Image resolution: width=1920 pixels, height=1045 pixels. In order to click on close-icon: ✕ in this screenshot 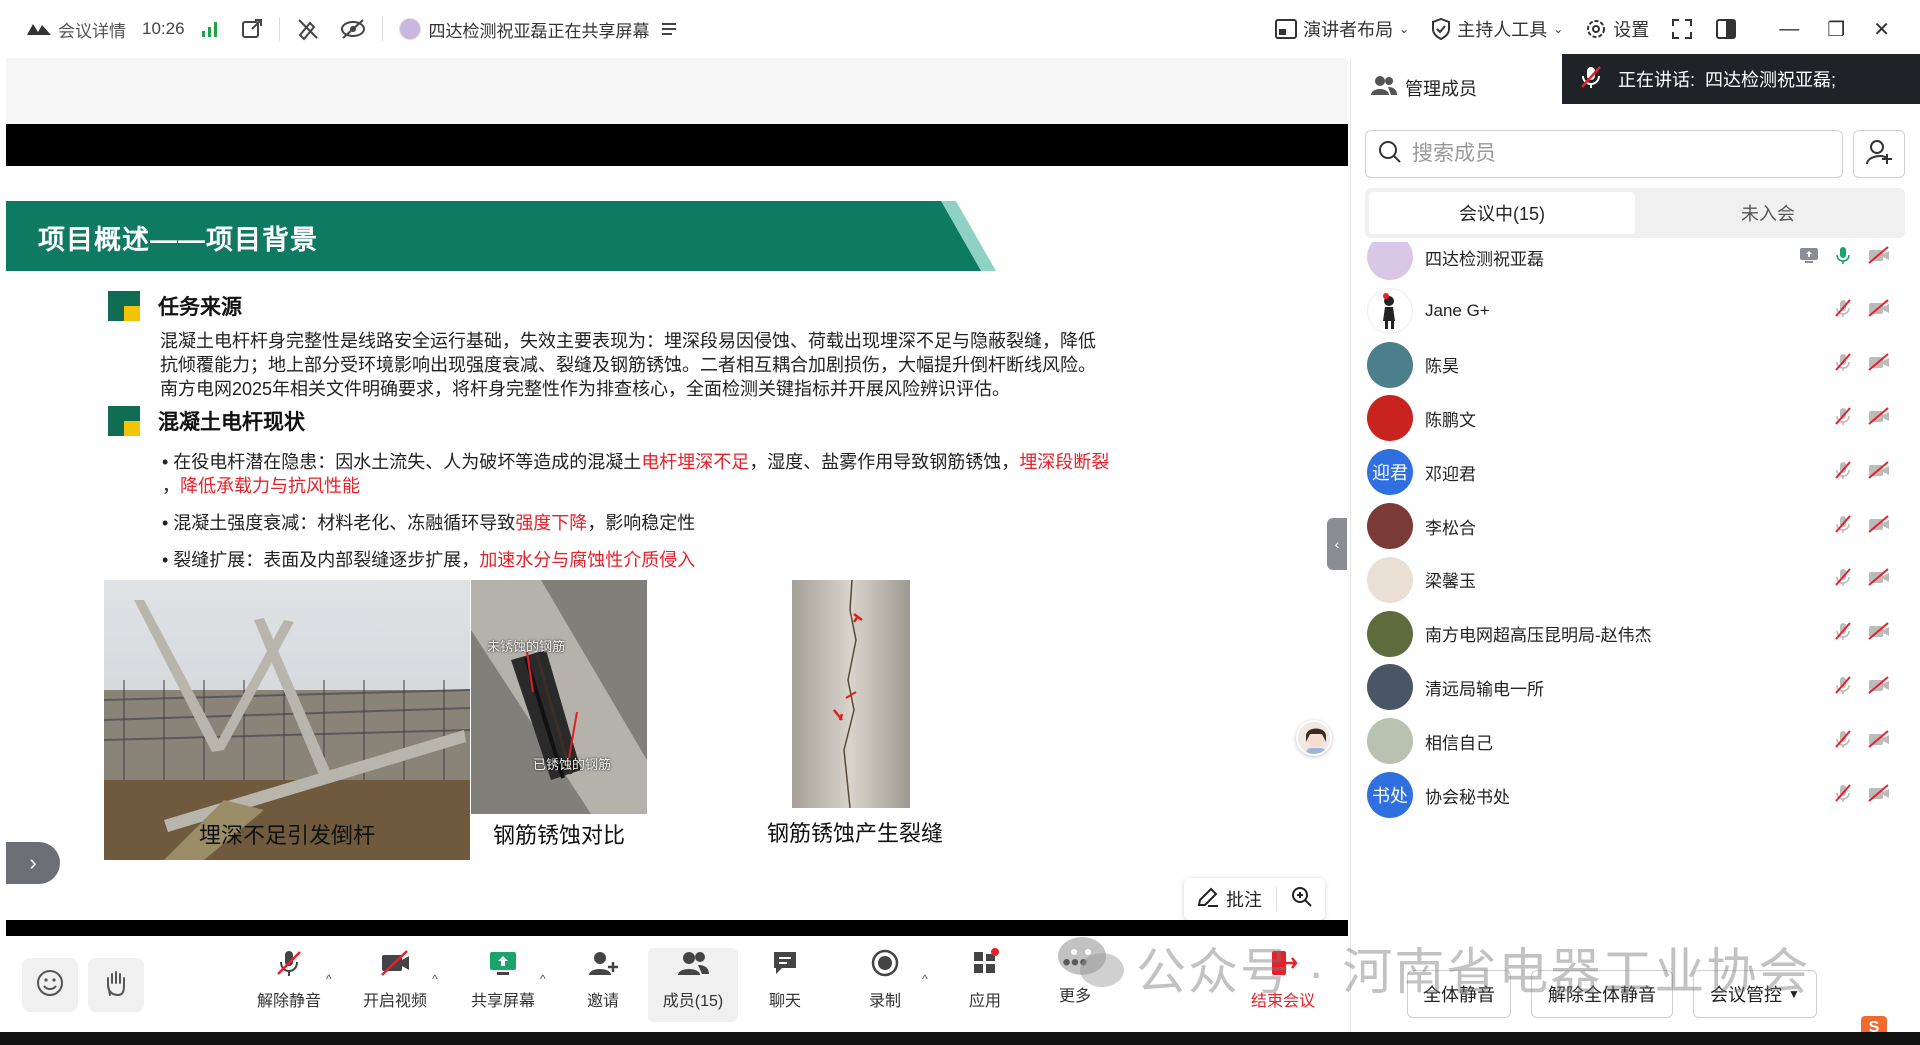, I will do `click(1881, 29)`.